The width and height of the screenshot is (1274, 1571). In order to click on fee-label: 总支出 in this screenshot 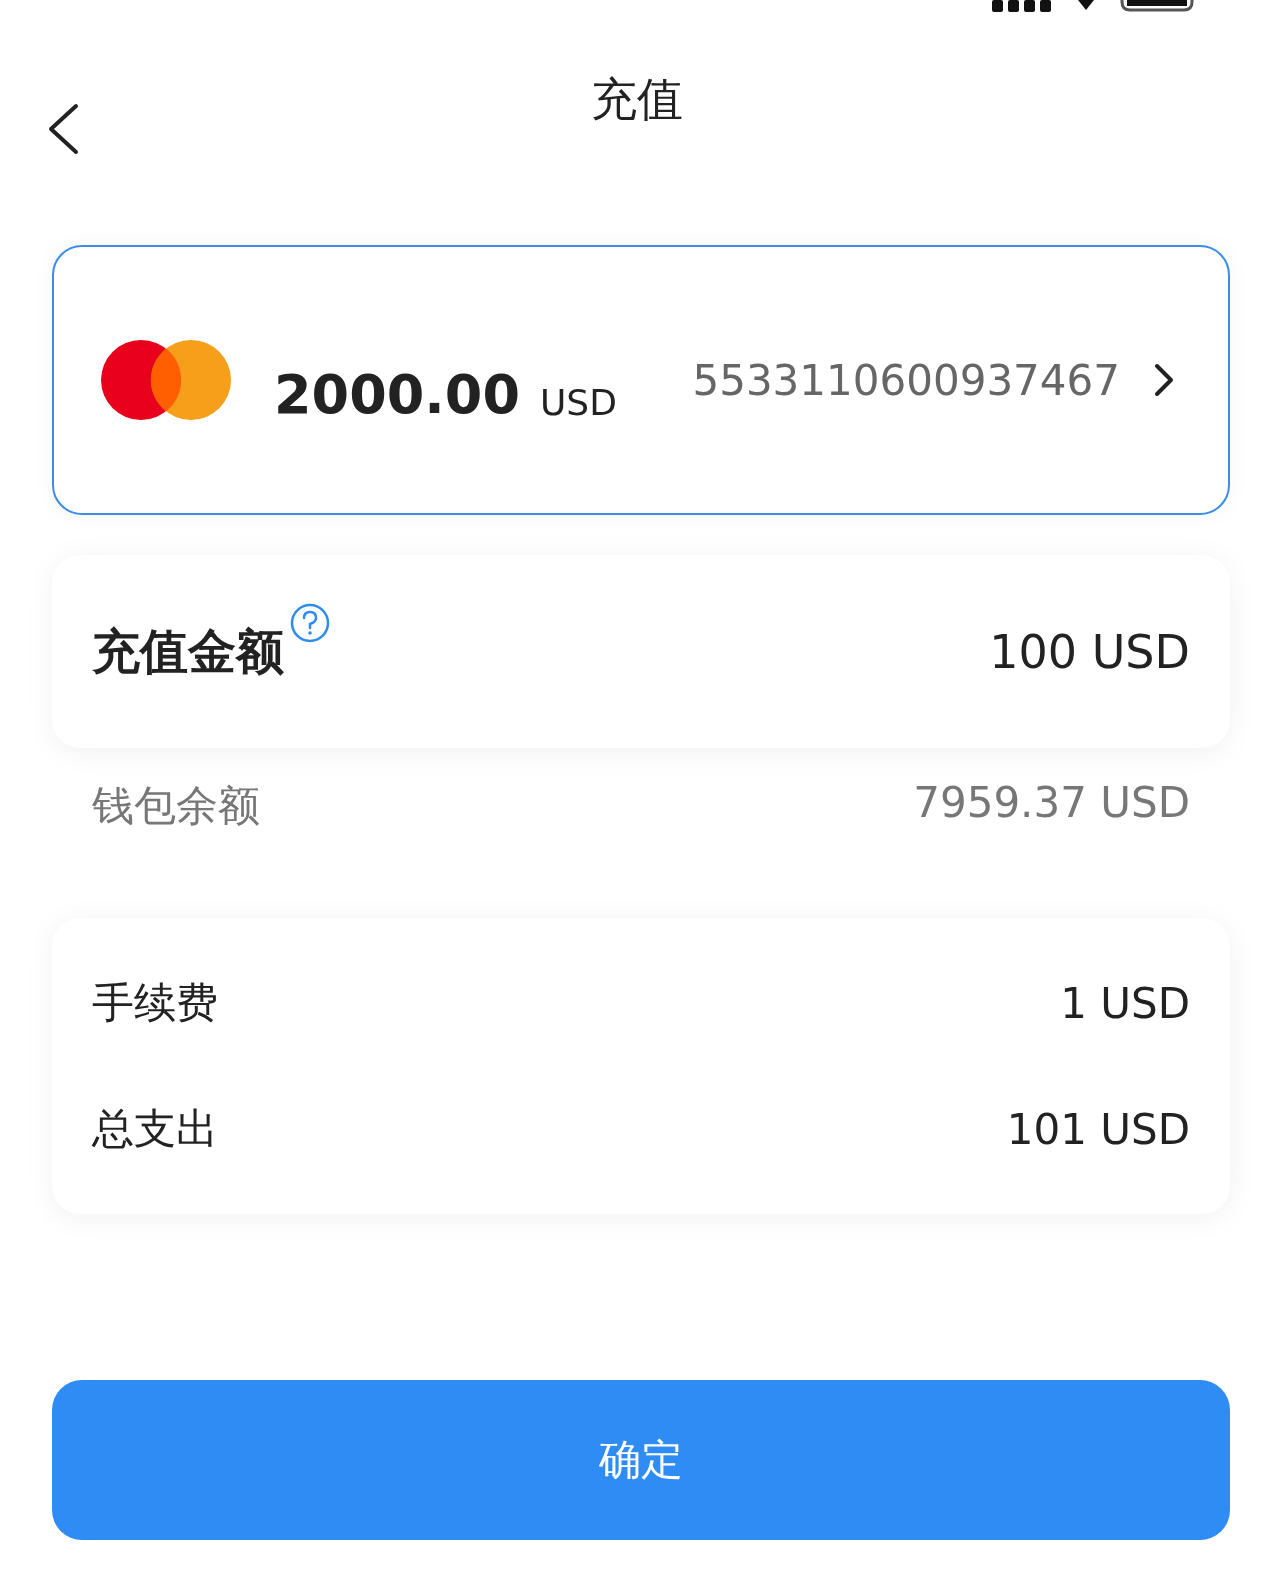, I will do `click(155, 1129)`.